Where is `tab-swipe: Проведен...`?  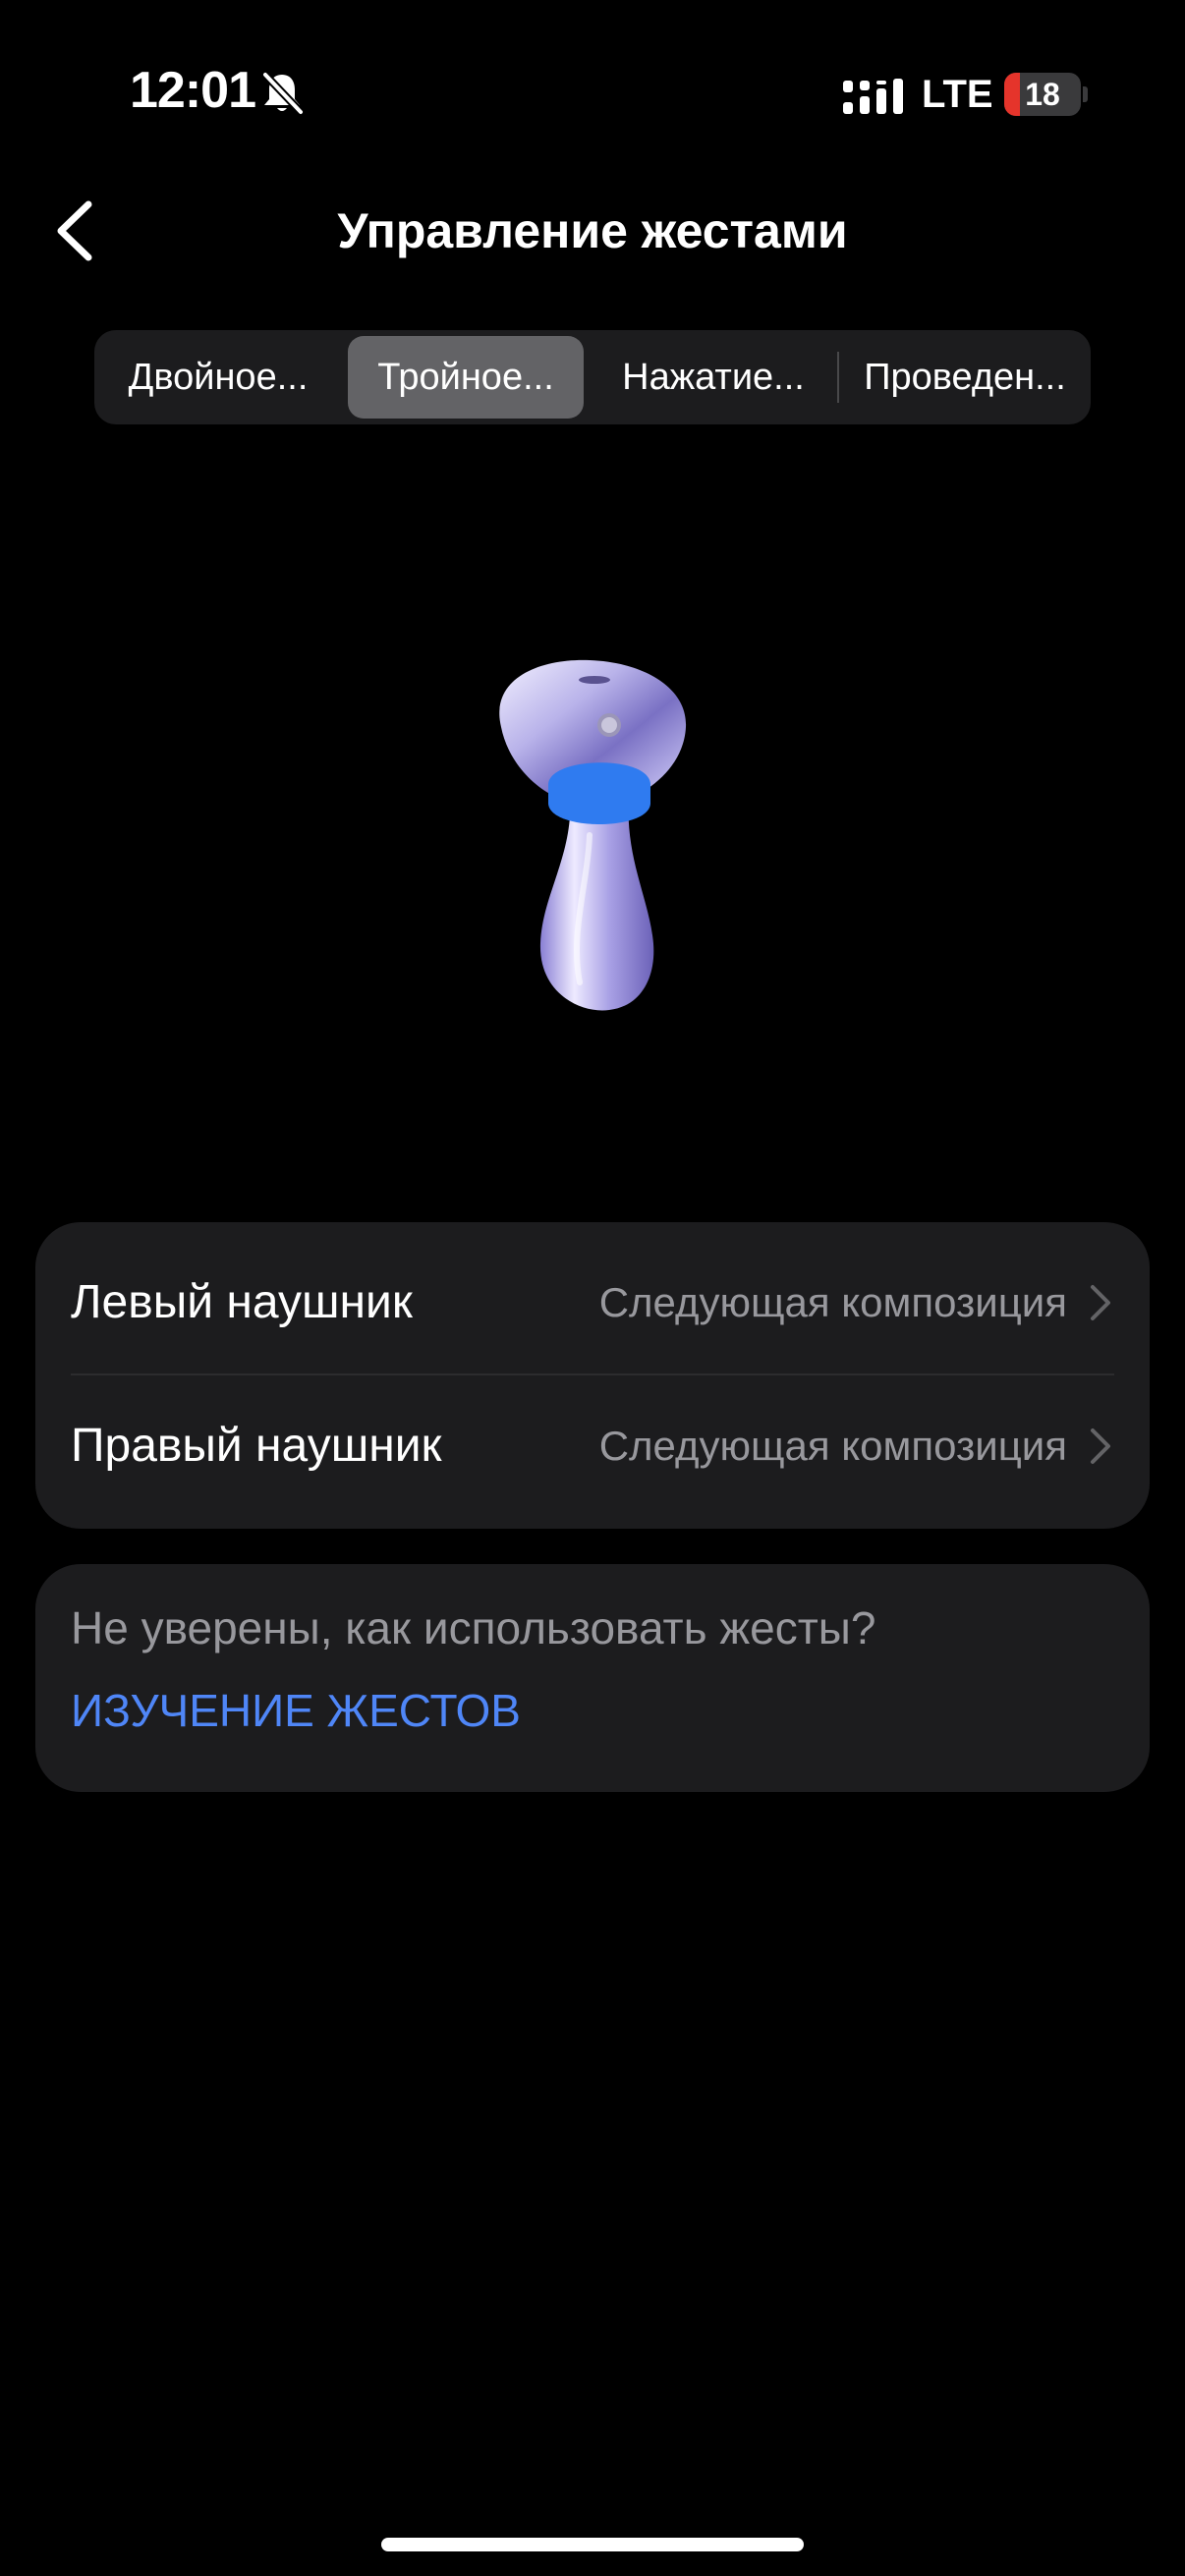
tab-swipe: Проведен... is located at coordinates (965, 377).